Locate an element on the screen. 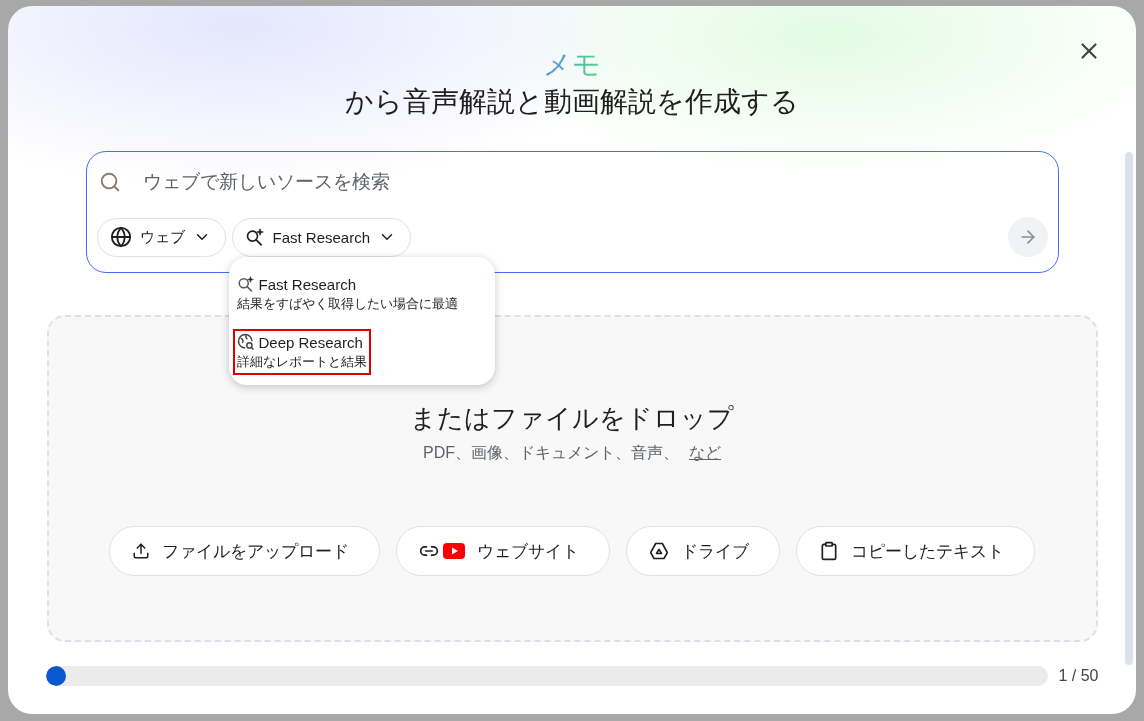 This screenshot has height=721, width=1144. menu-item-description: 詳細なレポートと結果 is located at coordinates (301, 362).